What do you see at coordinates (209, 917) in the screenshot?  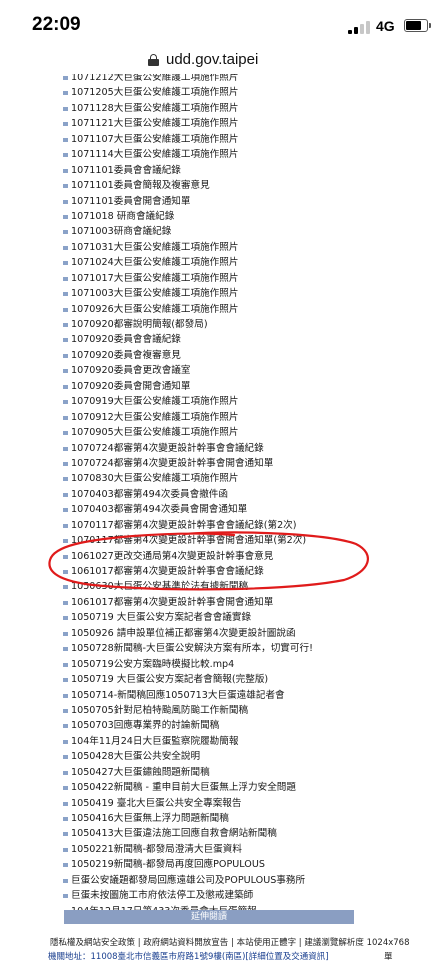 I see `expand-reading-button: 延伸閱讀` at bounding box center [209, 917].